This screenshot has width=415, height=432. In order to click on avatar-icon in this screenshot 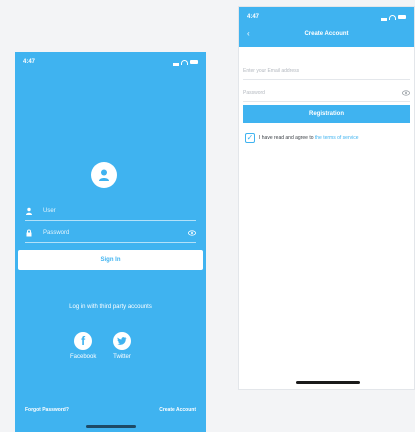, I will do `click(104, 175)`.